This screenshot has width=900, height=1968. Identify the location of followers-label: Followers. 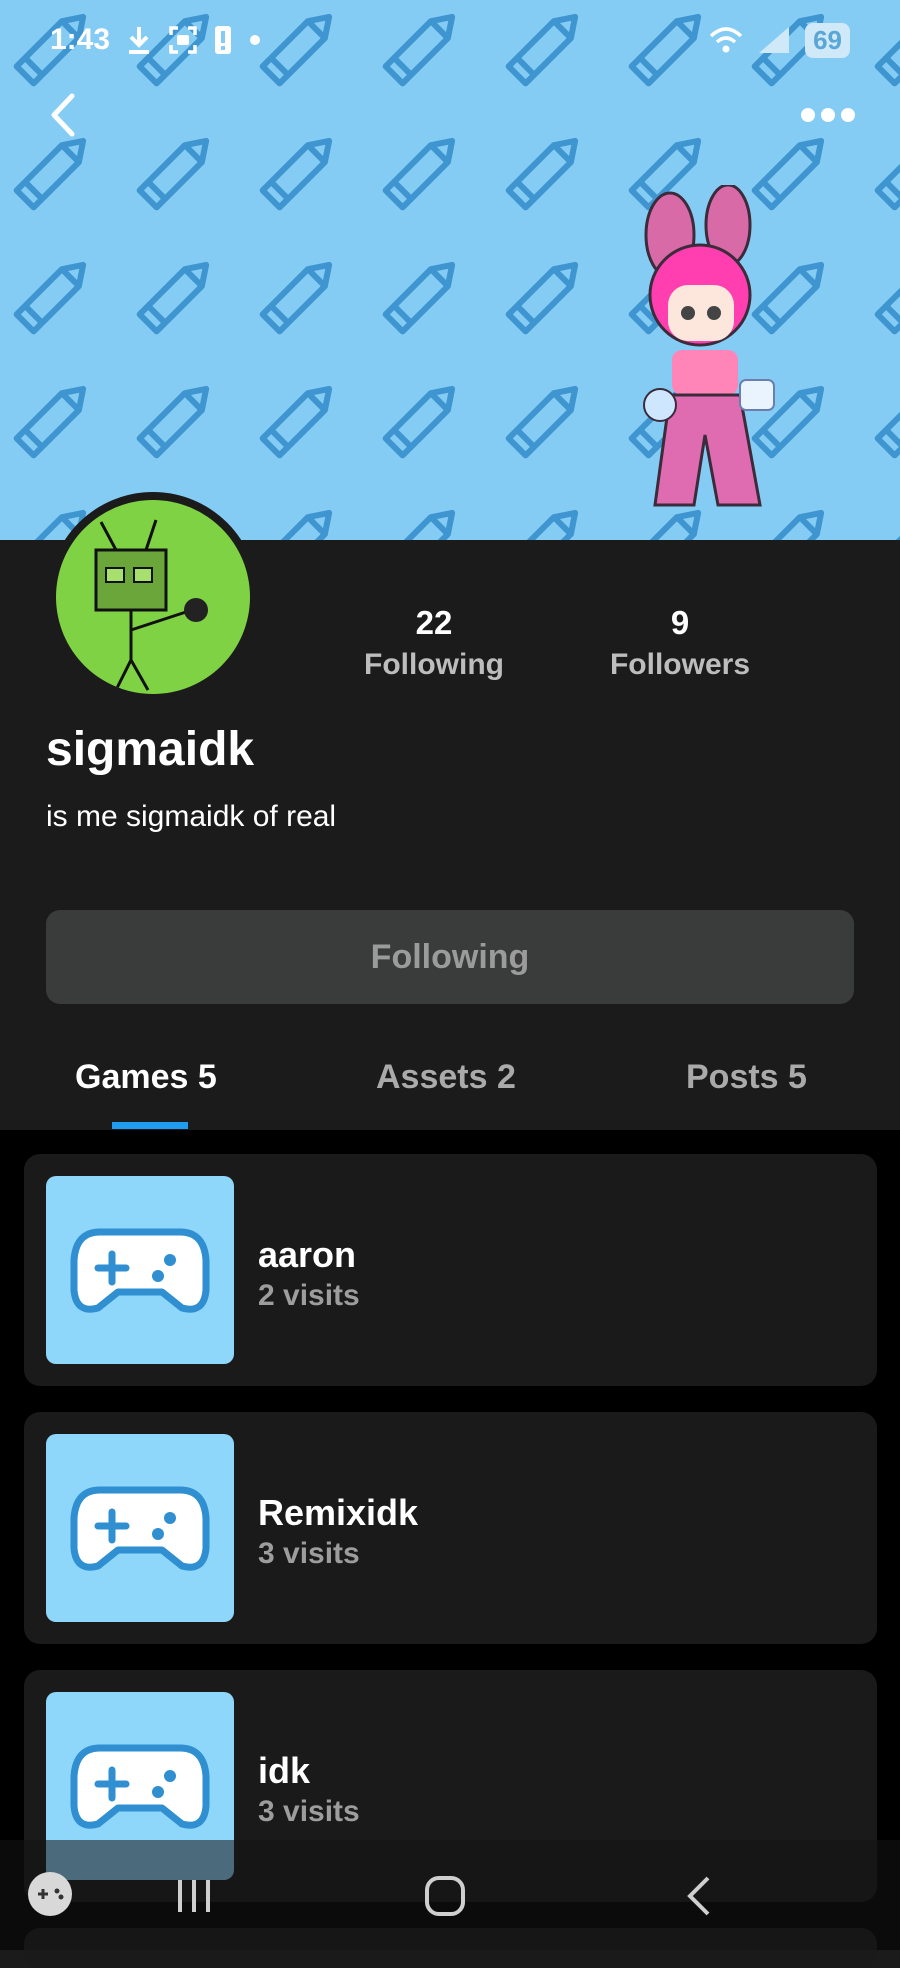
(680, 664).